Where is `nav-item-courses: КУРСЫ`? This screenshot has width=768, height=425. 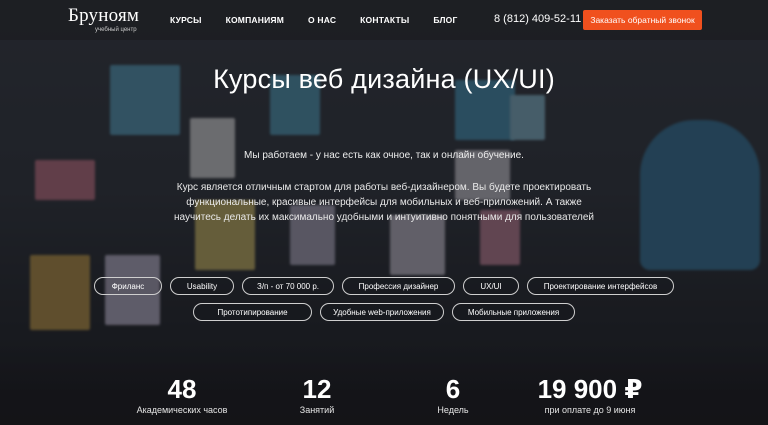
nav-item-courses: КУРСЫ is located at coordinates (186, 20).